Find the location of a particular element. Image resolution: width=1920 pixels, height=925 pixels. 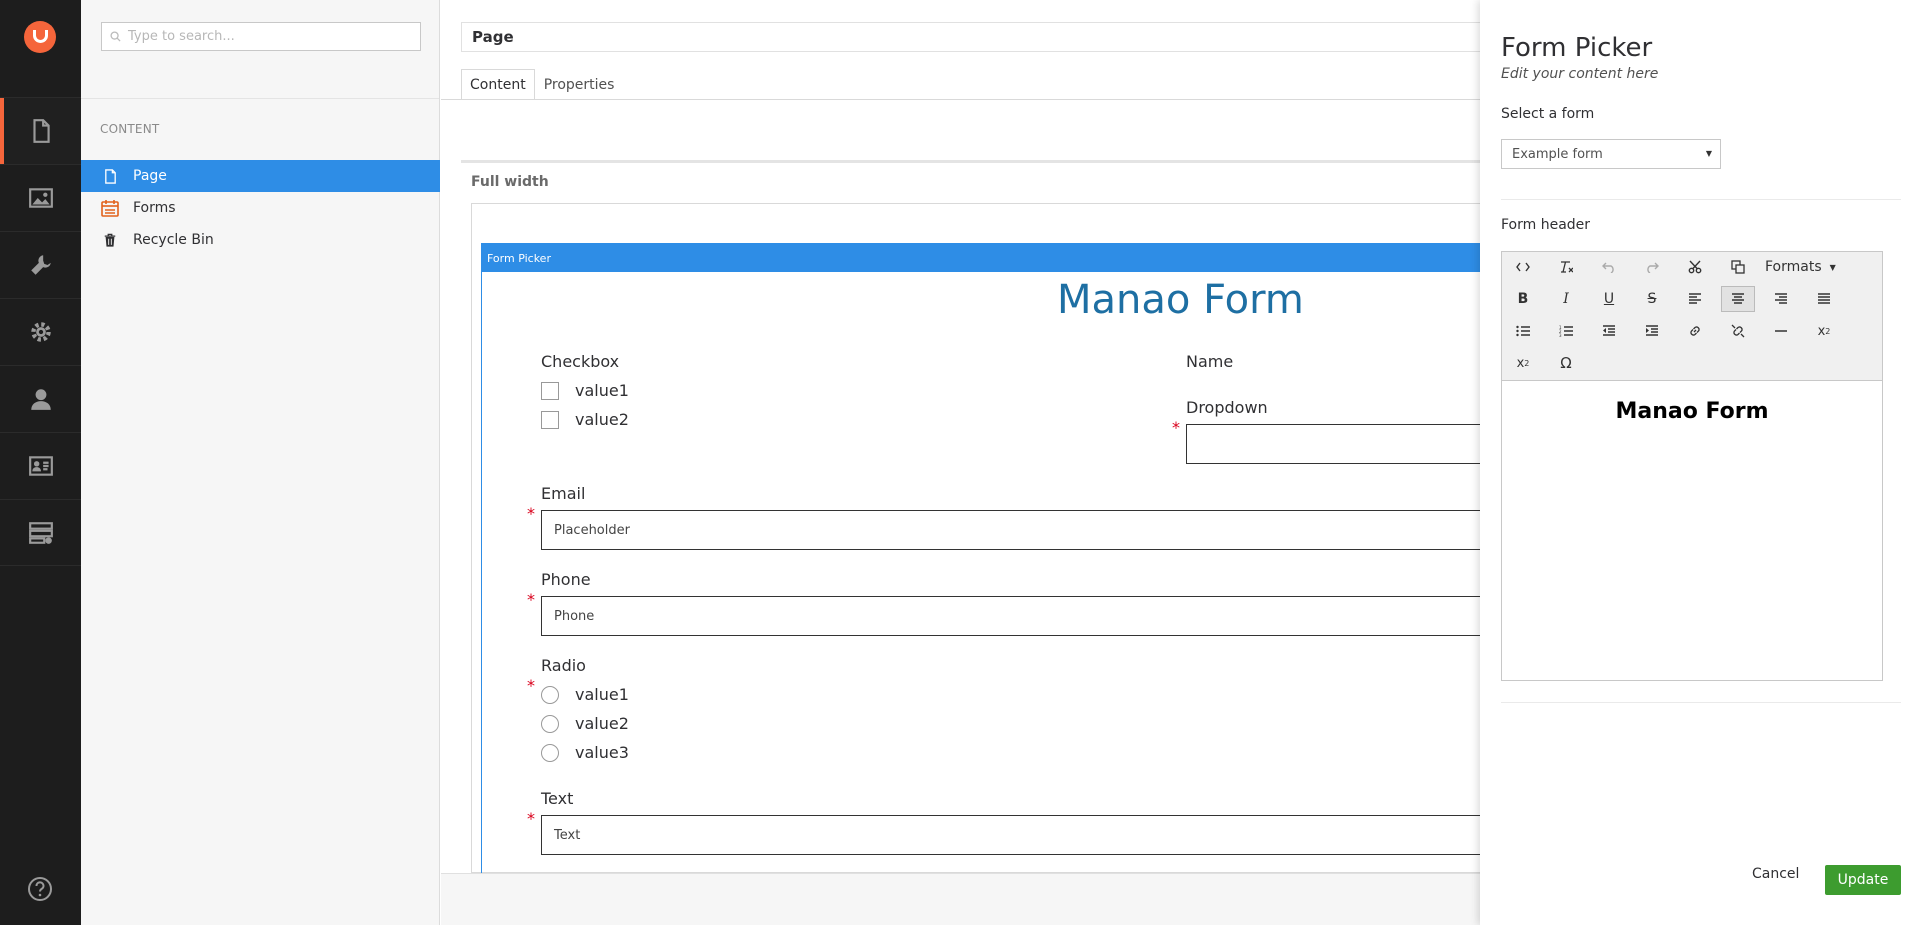

media-section-icon is located at coordinates (40, 197).